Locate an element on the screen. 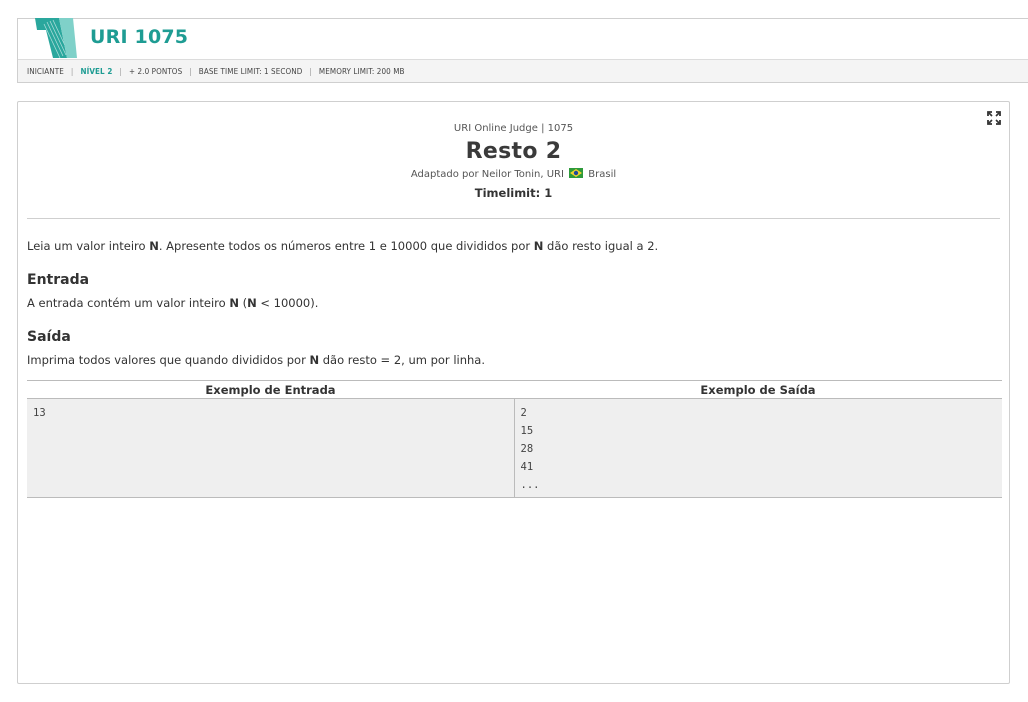  examples-header-row: Exemplo de Entrada Exemplo de Saída is located at coordinates (514, 389).